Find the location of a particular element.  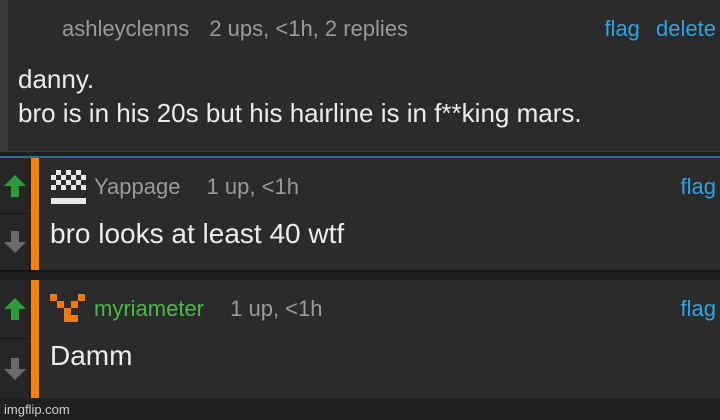

comment-meta: Yappage 1 up, <1h is located at coordinates (196, 187).